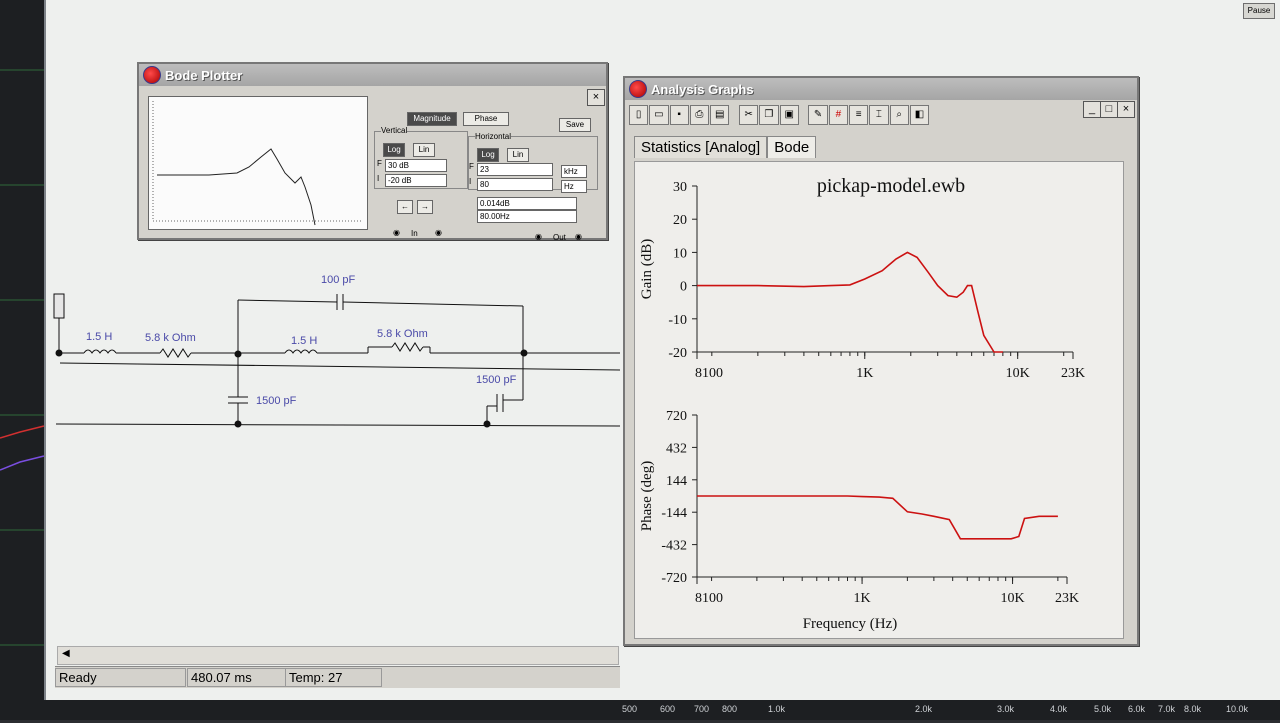 This screenshot has height=723, width=1280. Describe the element at coordinates (647, 496) in the screenshot. I see `y-axis-label: Phase (deg)` at that location.